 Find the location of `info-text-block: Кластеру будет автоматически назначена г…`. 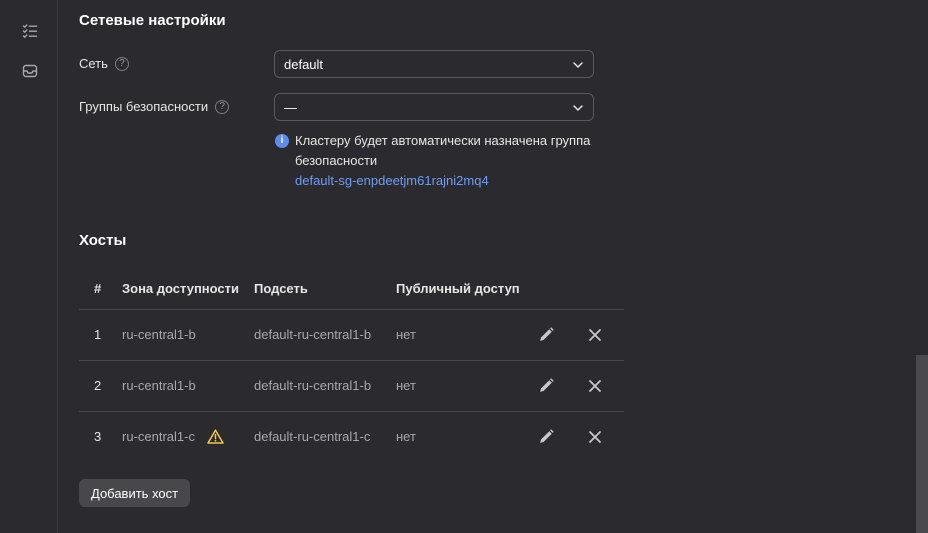

info-text-block: Кластеру будет автоматически назначена г… is located at coordinates (455, 161).